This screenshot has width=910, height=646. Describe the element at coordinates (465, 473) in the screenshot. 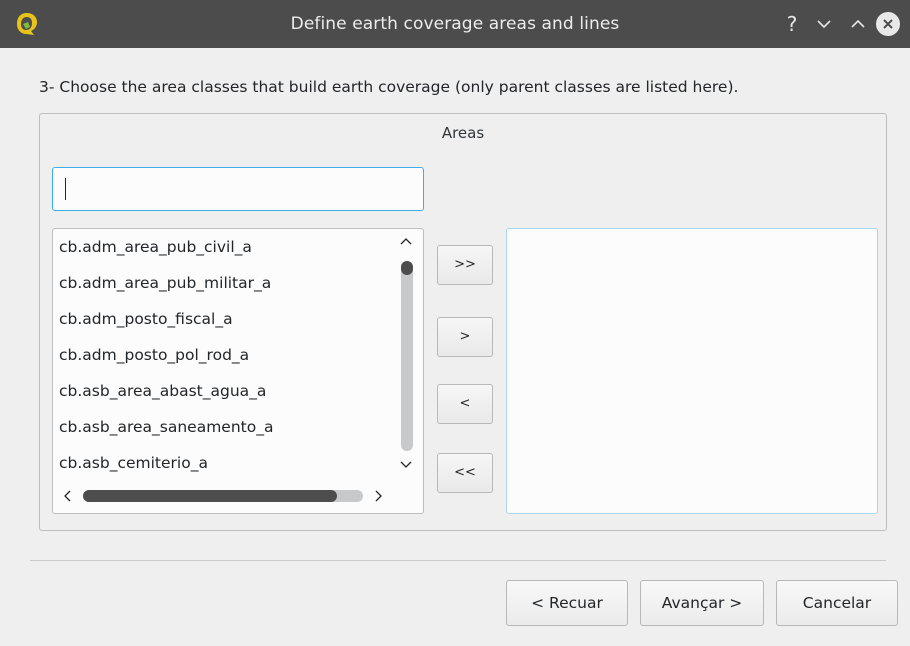

I see `remove-all-button: <<` at that location.